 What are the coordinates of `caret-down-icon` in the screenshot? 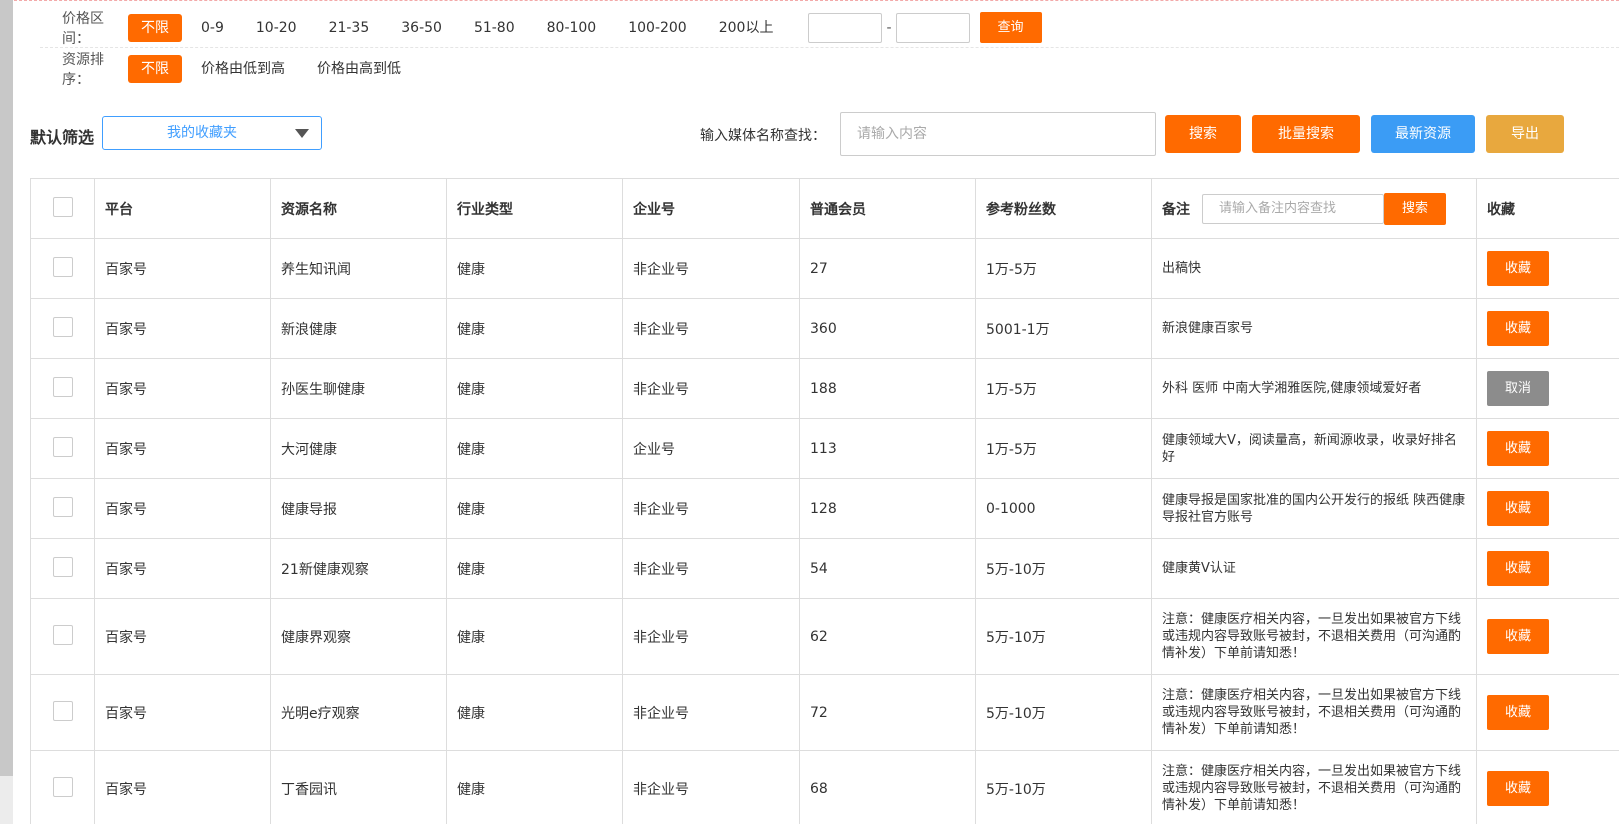 It's located at (302, 133).